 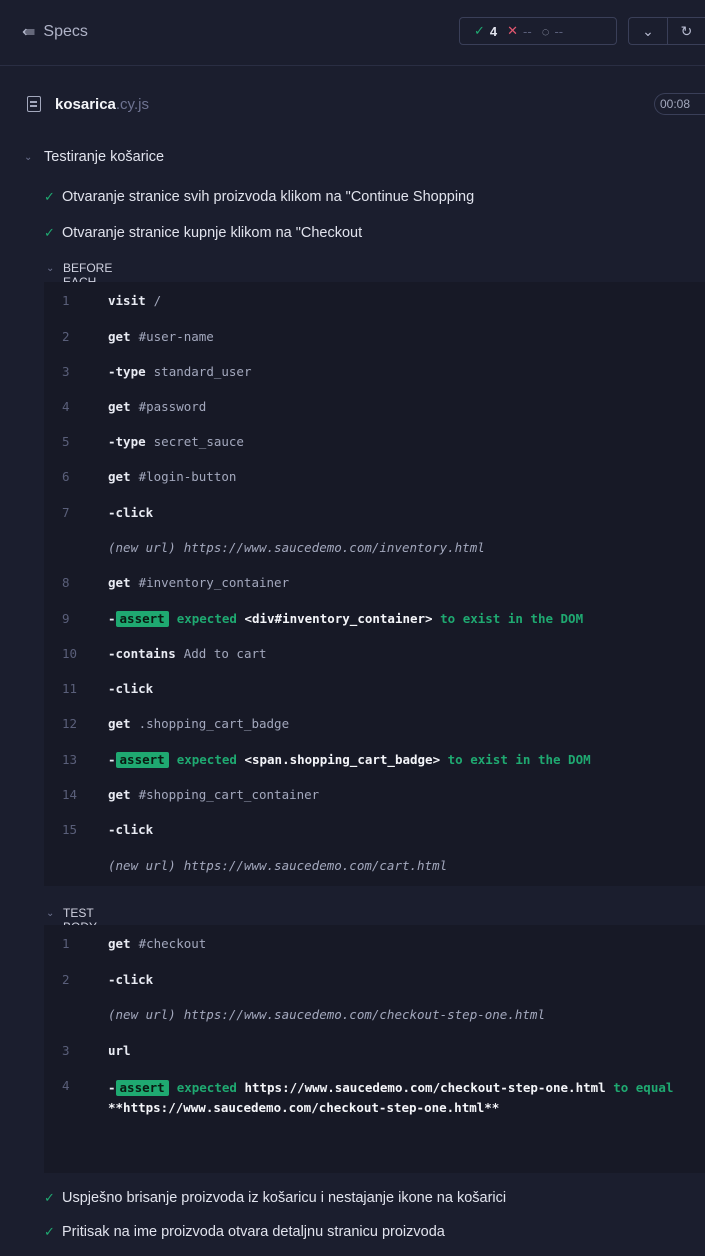 I want to click on command-name: url, so click(x=119, y=1050).